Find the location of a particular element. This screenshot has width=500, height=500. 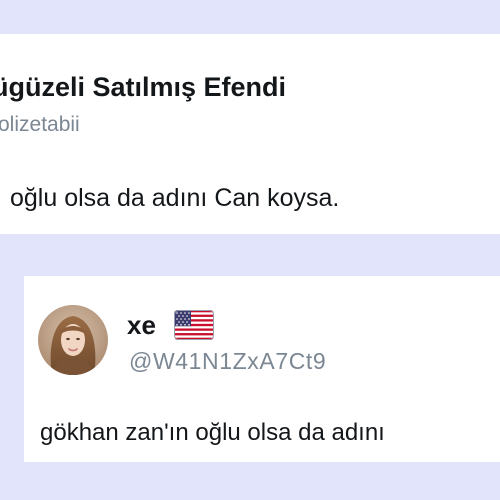

quoted-tweet-display-name: xe is located at coordinates (141, 325).